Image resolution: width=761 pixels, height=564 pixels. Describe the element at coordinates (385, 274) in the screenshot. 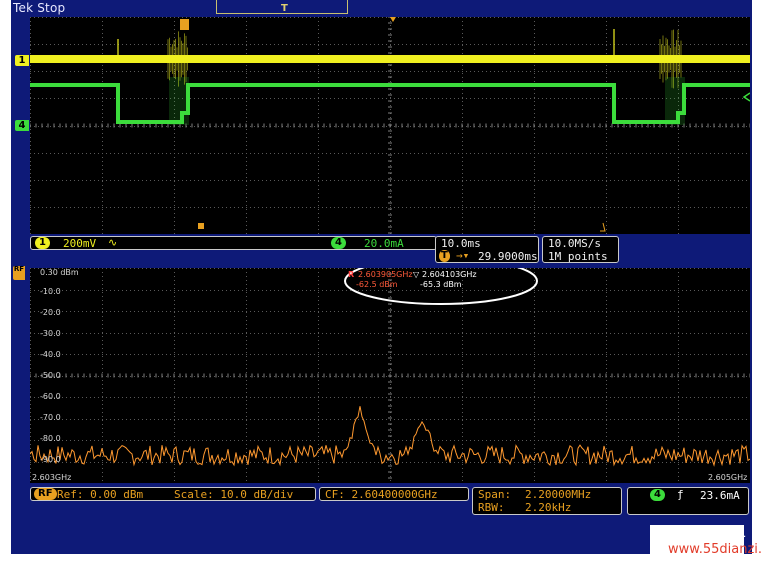

I see `ref-marker-freq: 2.603905GHz` at that location.